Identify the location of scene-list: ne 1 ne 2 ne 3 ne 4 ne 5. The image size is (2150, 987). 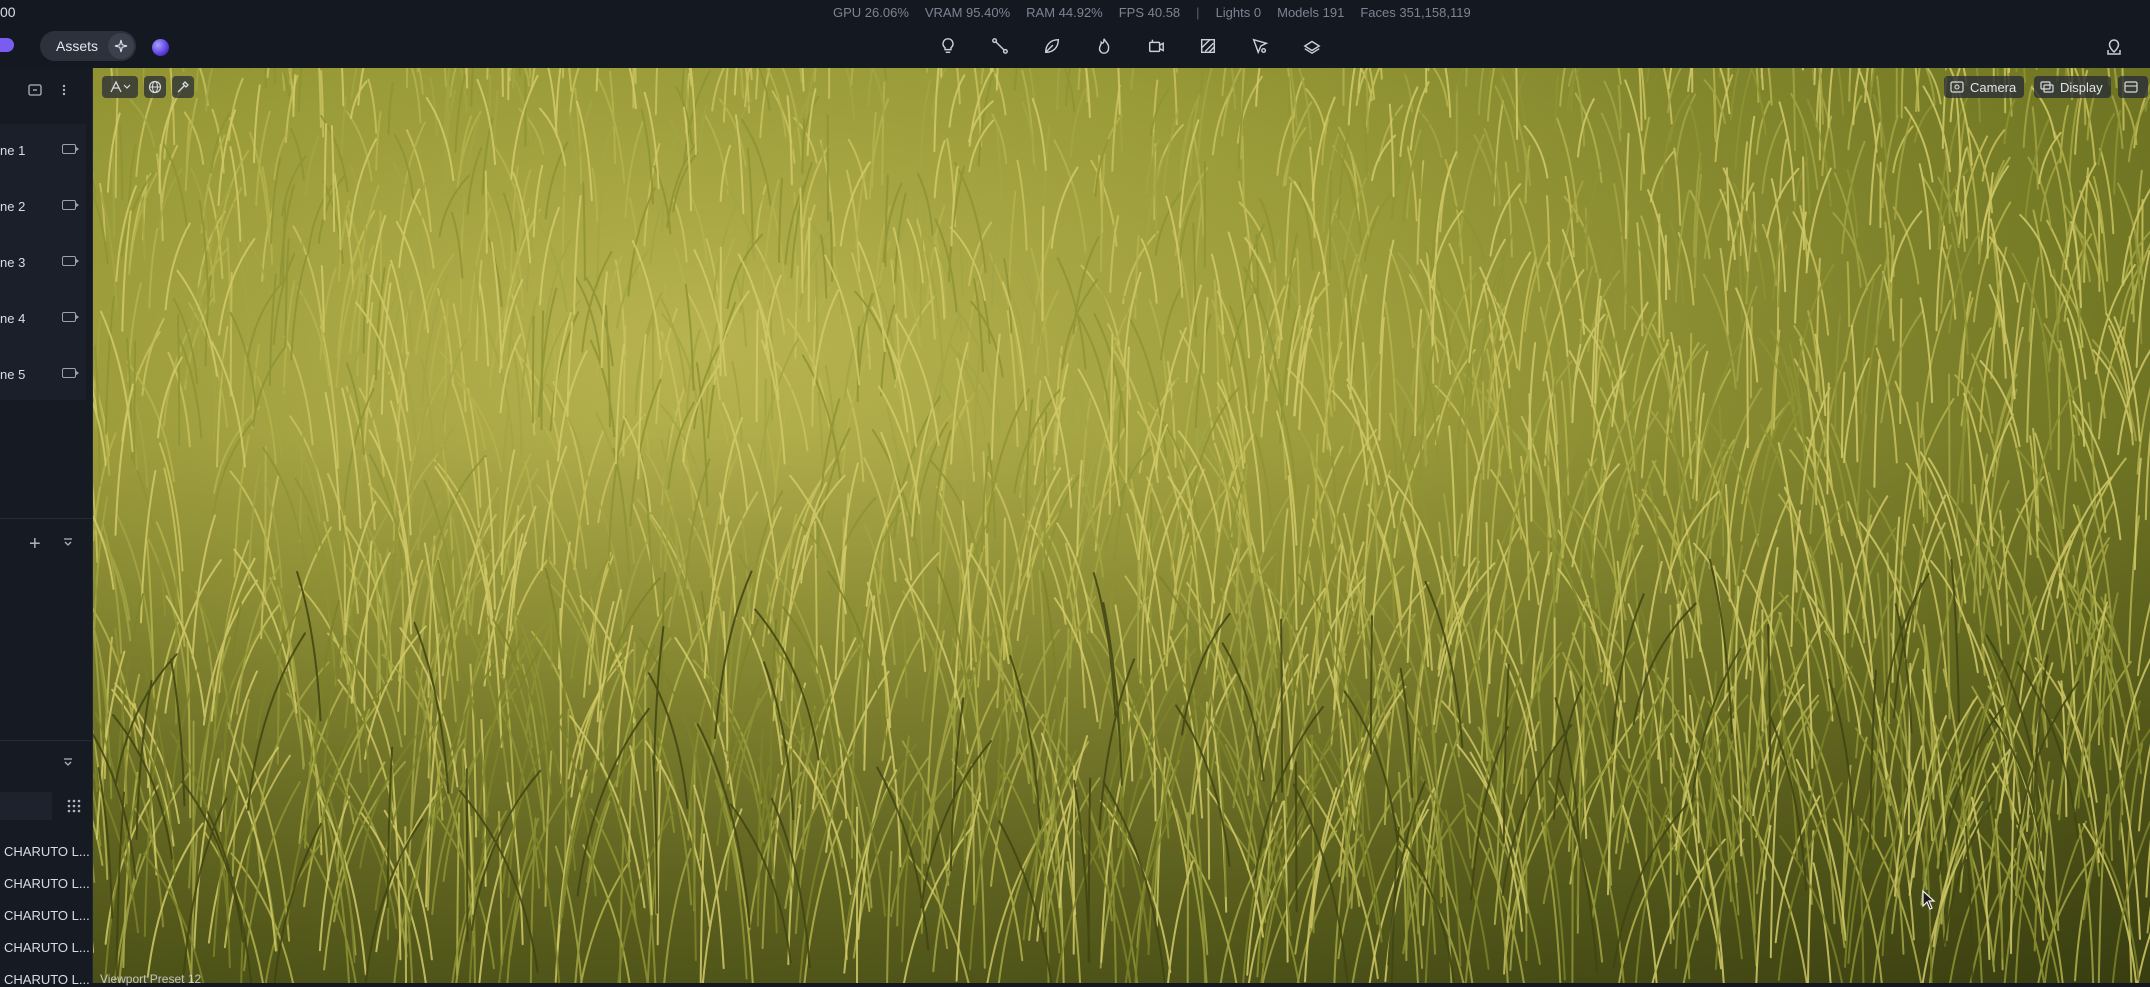
(43, 262).